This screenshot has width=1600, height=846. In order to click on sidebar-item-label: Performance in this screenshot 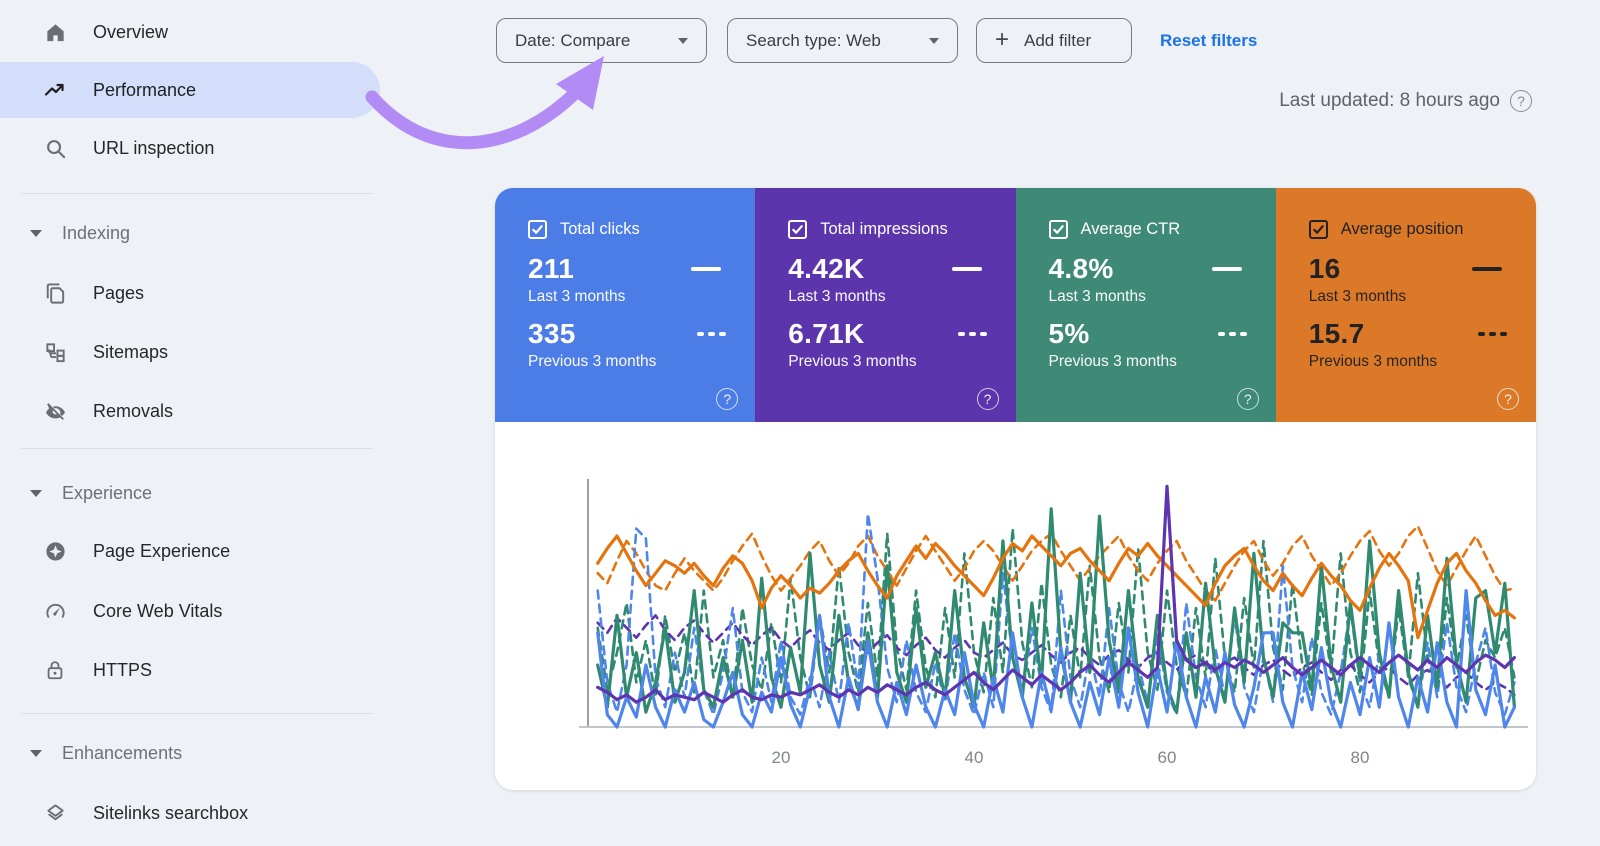, I will do `click(145, 89)`.